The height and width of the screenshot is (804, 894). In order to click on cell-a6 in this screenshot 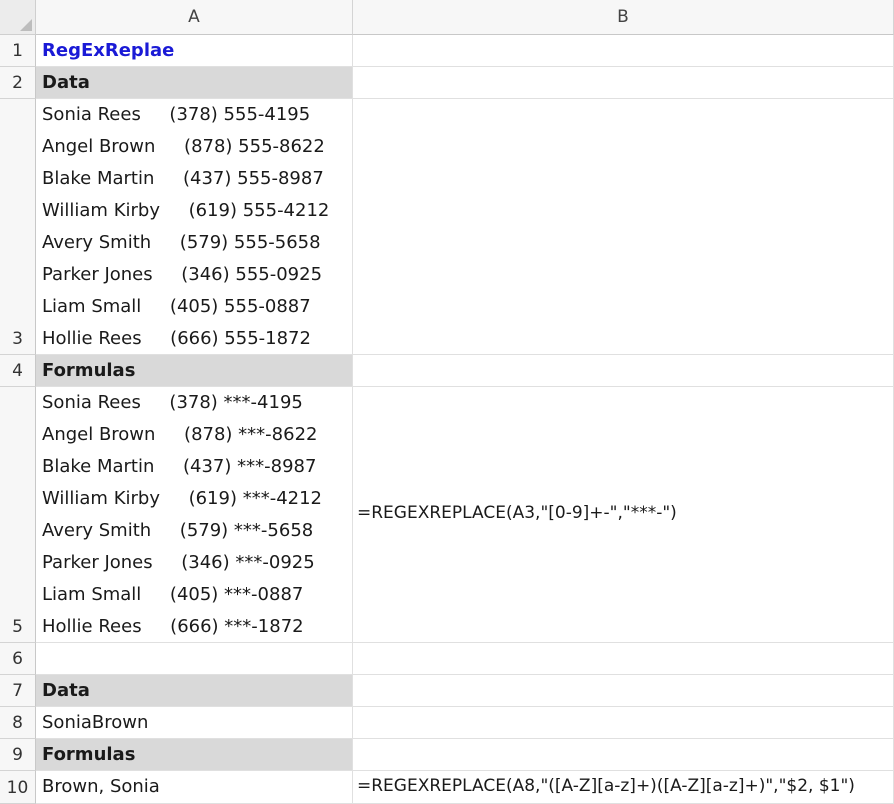, I will do `click(194, 659)`.